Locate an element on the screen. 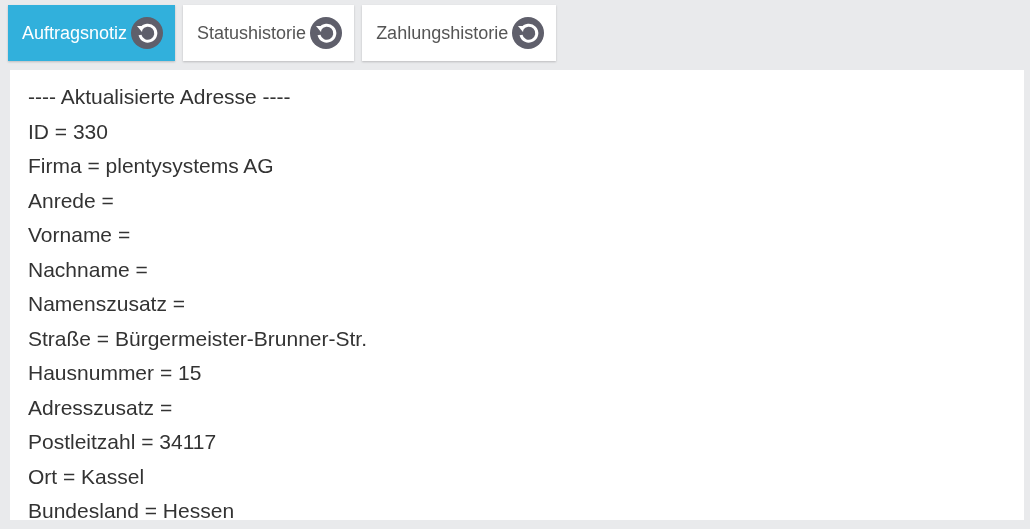 Image resolution: width=1030 pixels, height=529 pixels. note-line: ID = 330 is located at coordinates (68, 131).